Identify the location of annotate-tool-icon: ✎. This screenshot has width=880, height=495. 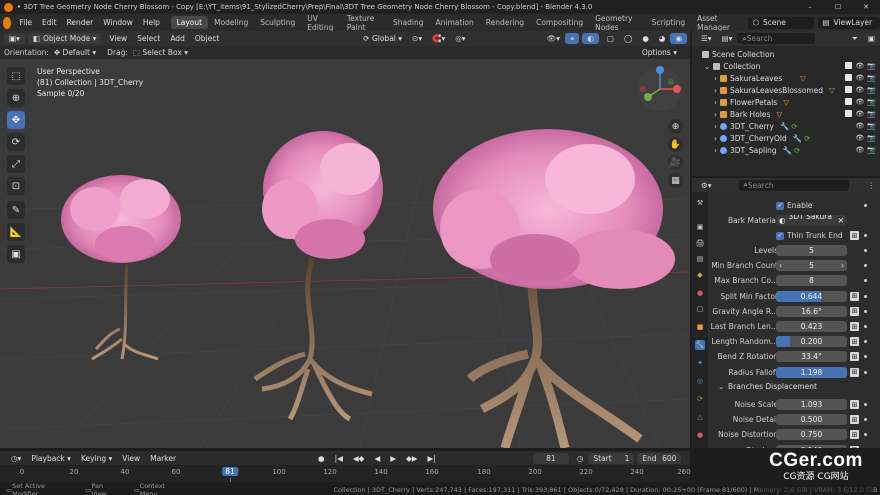
(16, 210).